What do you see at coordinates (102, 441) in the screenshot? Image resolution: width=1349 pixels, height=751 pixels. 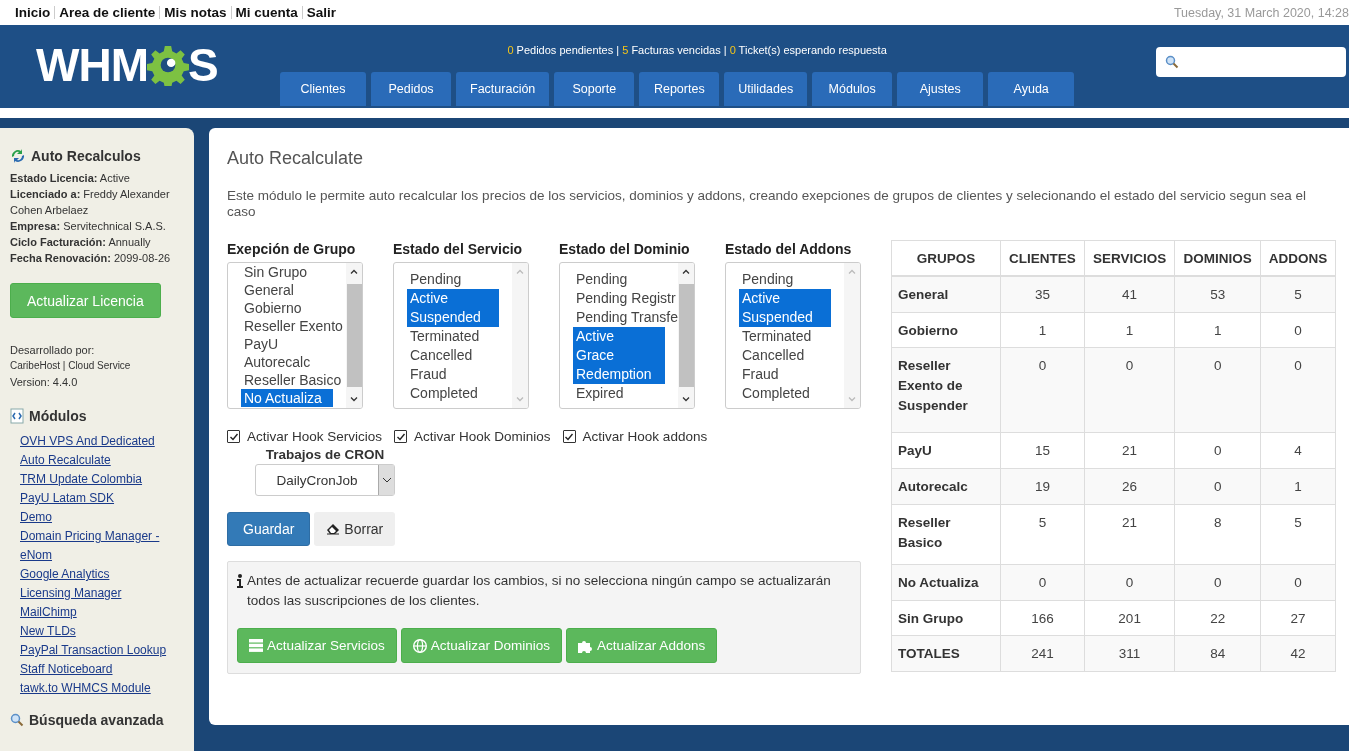 I see `module-link: OVH VPS And Dedicated` at bounding box center [102, 441].